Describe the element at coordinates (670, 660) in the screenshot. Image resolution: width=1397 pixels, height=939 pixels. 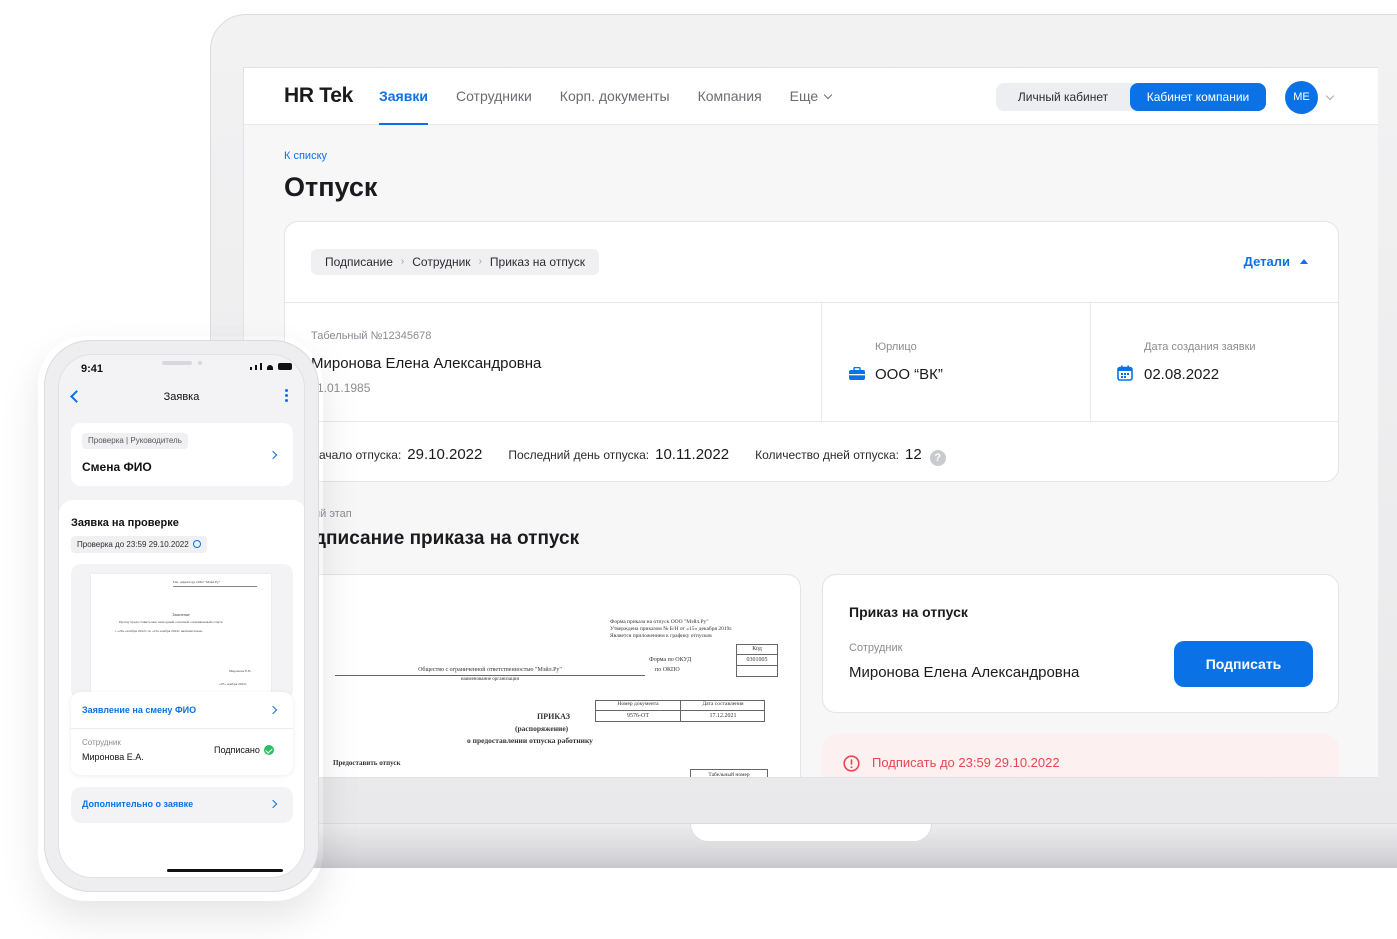
I see `doc-okud-label: Форма по ОКУД` at that location.